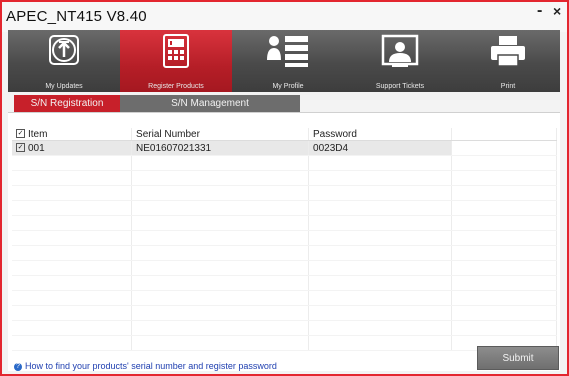 The width and height of the screenshot is (569, 376). I want to click on toolbar-print: Print, so click(508, 61).